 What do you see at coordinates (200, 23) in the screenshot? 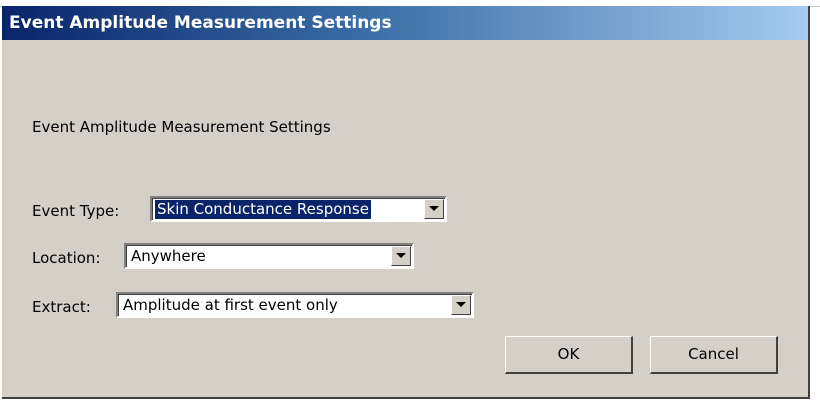
I see `window-title: Event Amplitude Measurement Settings` at bounding box center [200, 23].